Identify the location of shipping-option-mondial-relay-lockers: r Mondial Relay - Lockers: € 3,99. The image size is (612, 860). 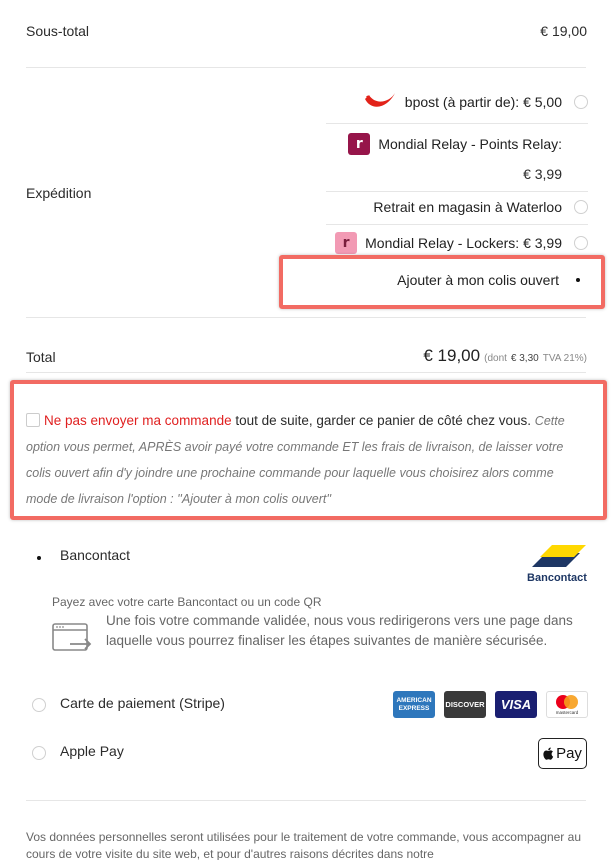
(461, 243).